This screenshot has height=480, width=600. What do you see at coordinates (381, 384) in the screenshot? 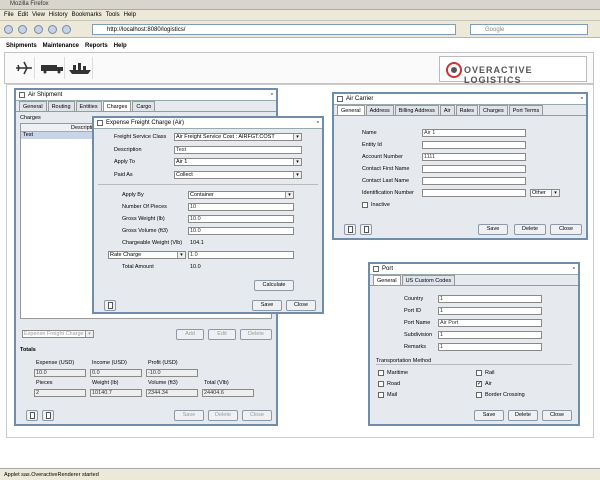
I see `road-checkbox` at bounding box center [381, 384].